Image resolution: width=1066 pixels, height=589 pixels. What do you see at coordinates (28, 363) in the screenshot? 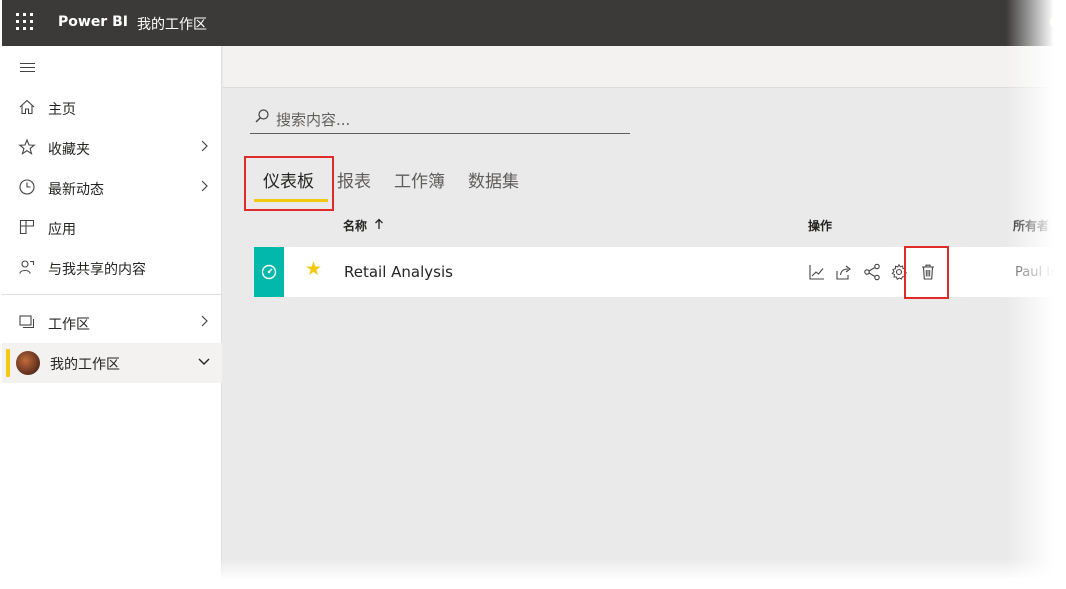
I see `avatar` at bounding box center [28, 363].